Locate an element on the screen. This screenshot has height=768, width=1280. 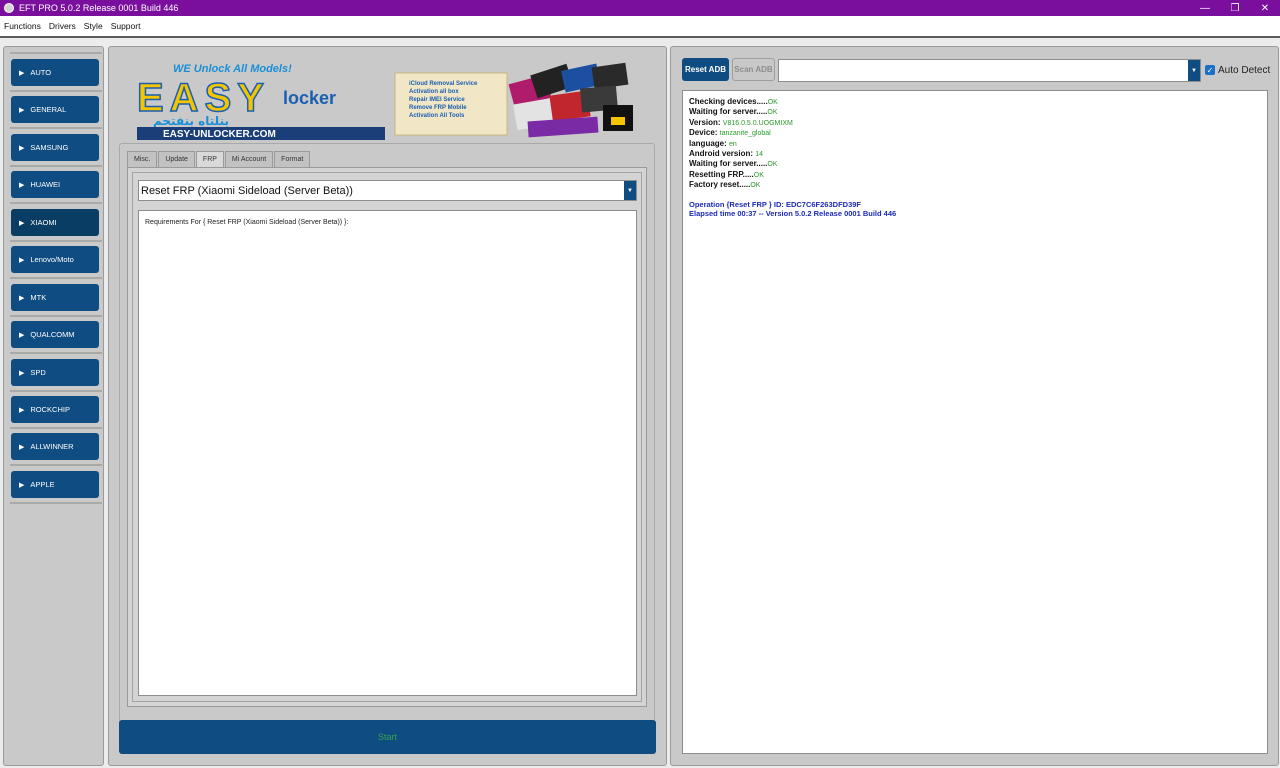
nav-label: HUAWEI is located at coordinates (45, 184).